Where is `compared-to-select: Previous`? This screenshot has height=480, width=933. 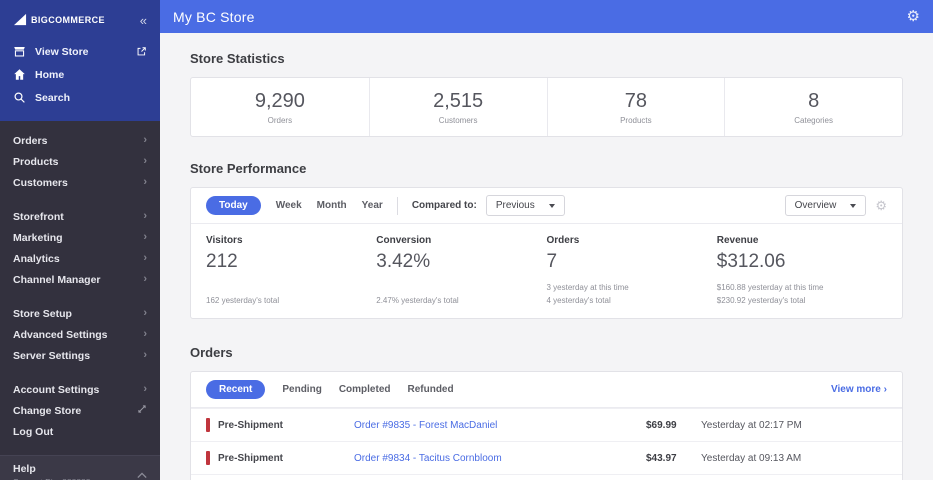 compared-to-select: Previous is located at coordinates (525, 205).